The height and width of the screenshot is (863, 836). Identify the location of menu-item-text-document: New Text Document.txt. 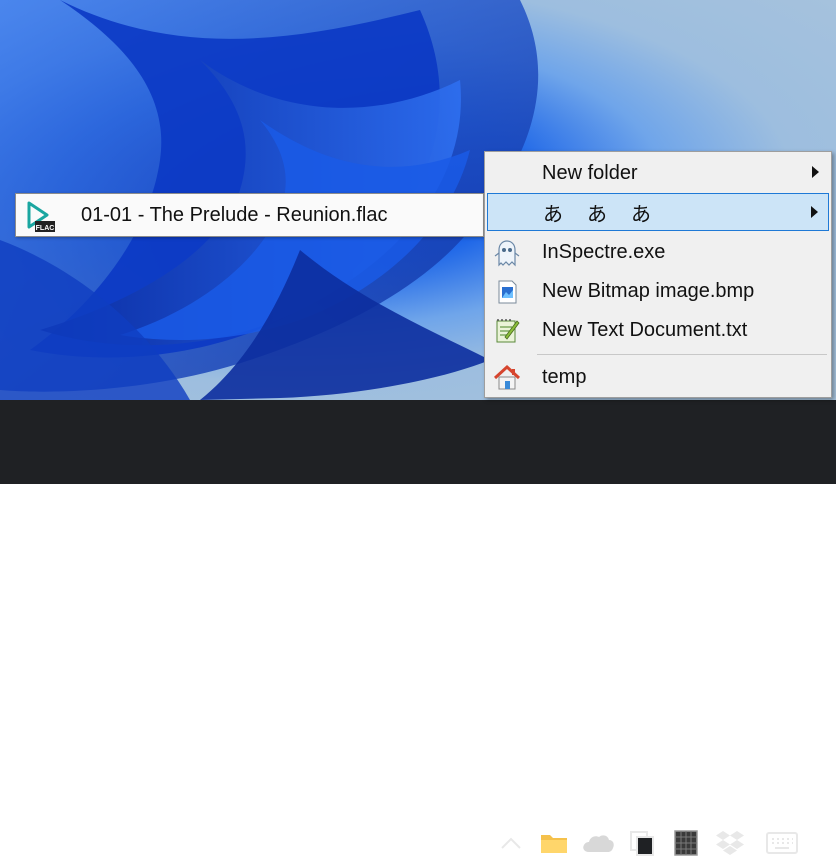
(658, 330).